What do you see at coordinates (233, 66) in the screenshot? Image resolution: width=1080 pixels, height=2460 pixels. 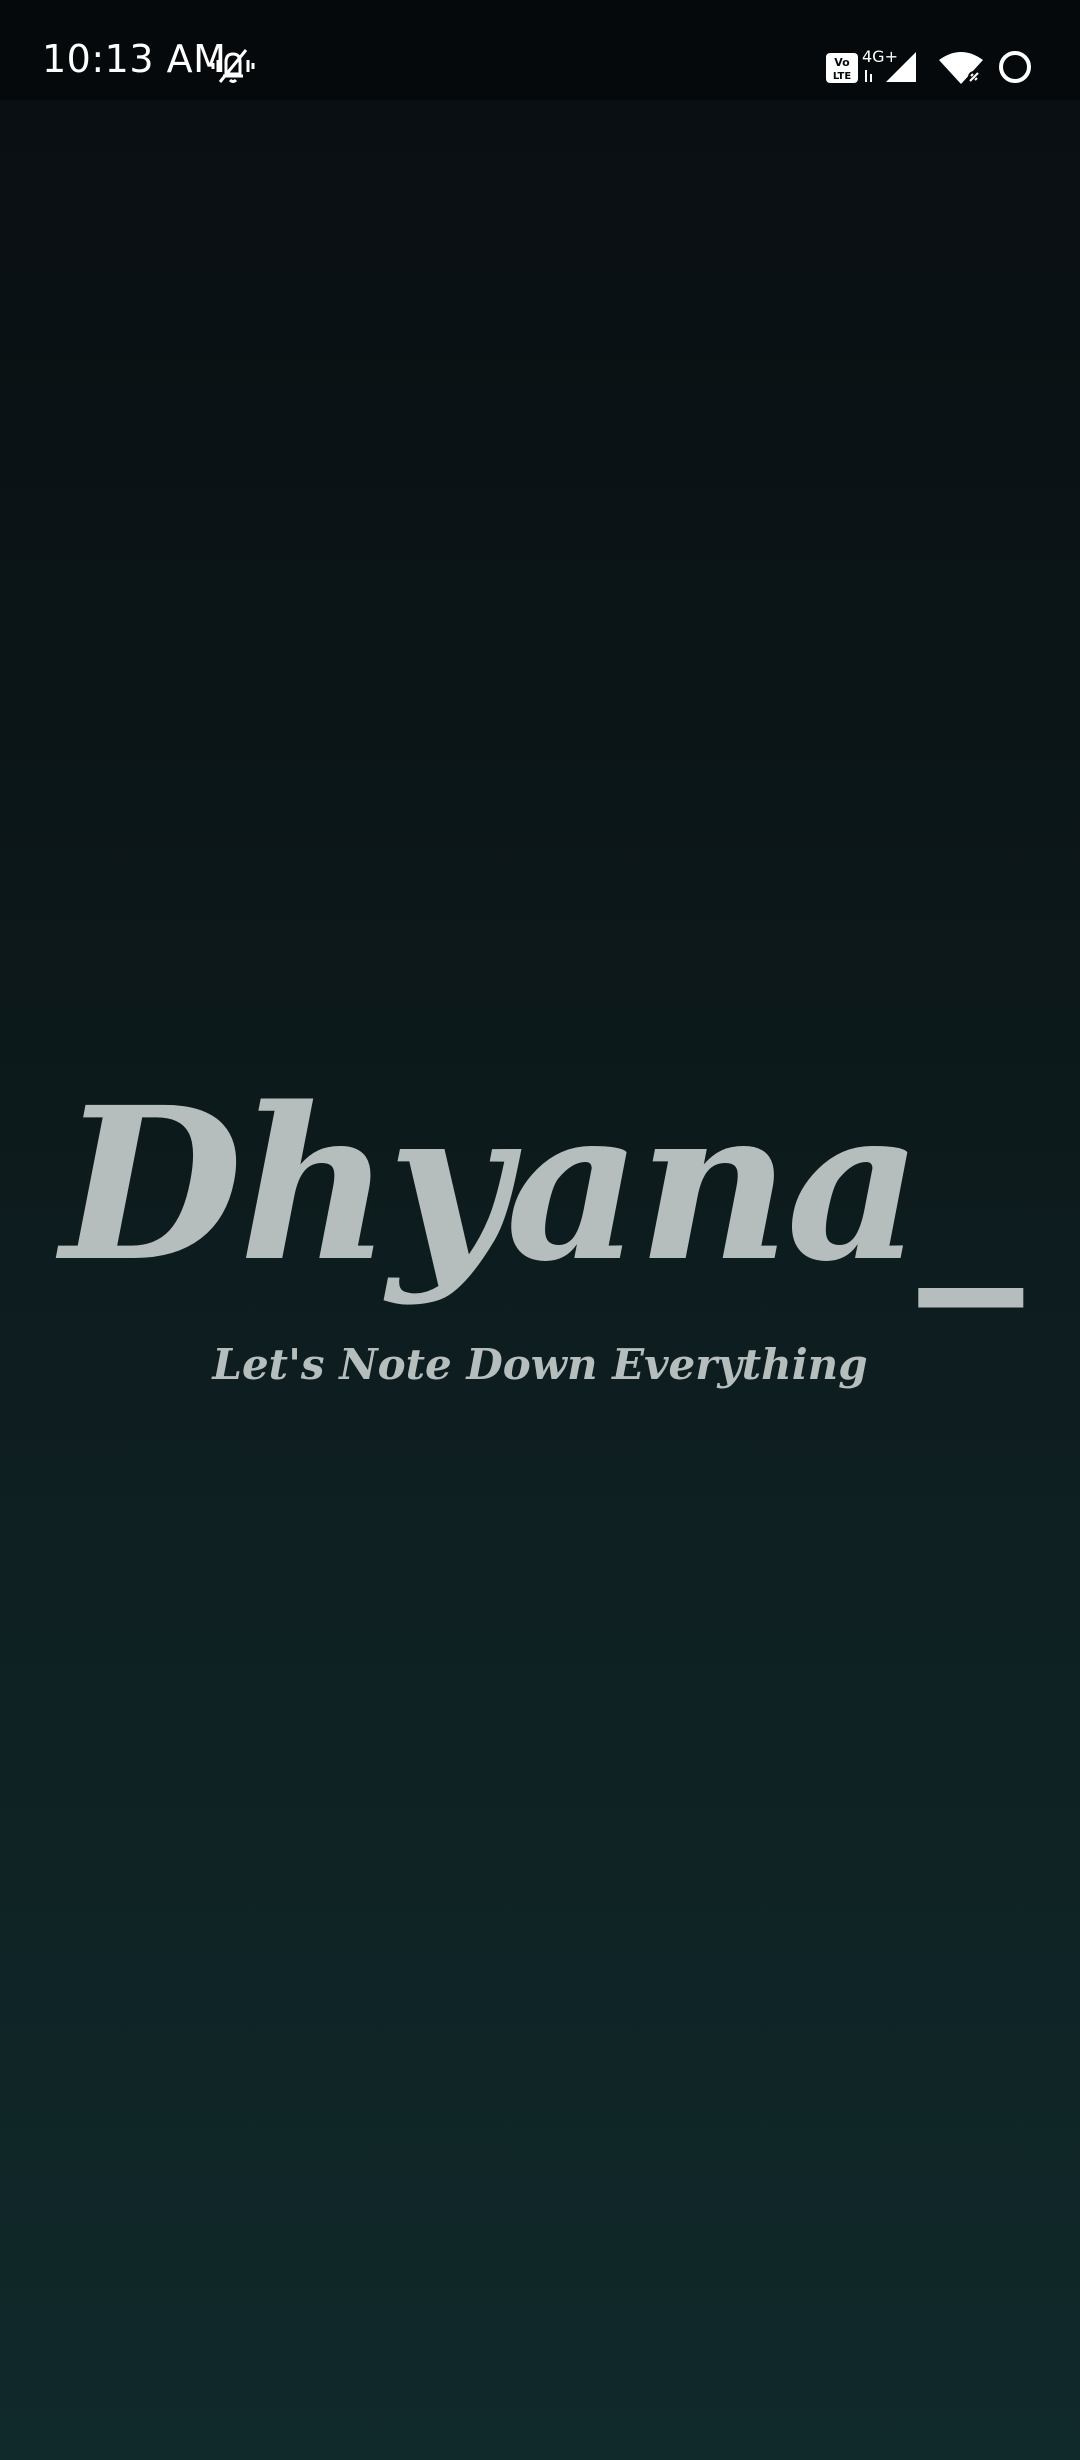 I see `vibrate-mute-icon` at bounding box center [233, 66].